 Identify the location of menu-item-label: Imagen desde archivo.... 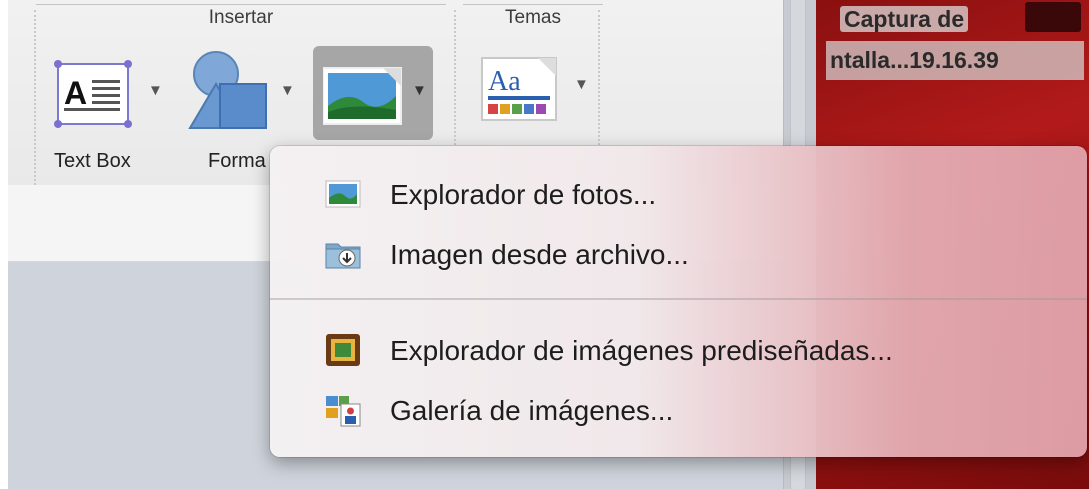
(539, 254).